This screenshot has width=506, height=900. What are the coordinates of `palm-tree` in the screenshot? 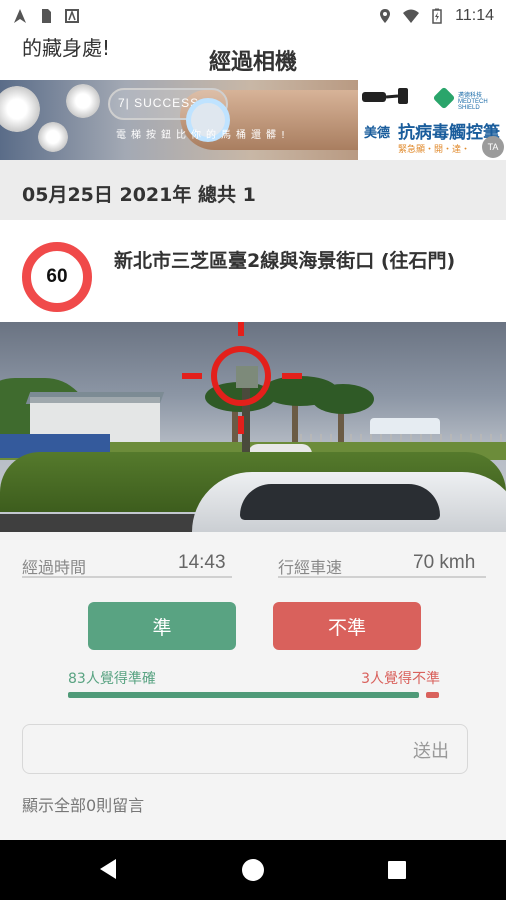 It's located at (343, 399).